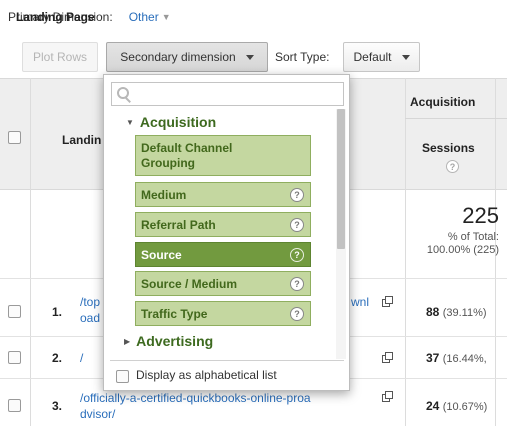  I want to click on option-label: Source / Medium, so click(189, 283).